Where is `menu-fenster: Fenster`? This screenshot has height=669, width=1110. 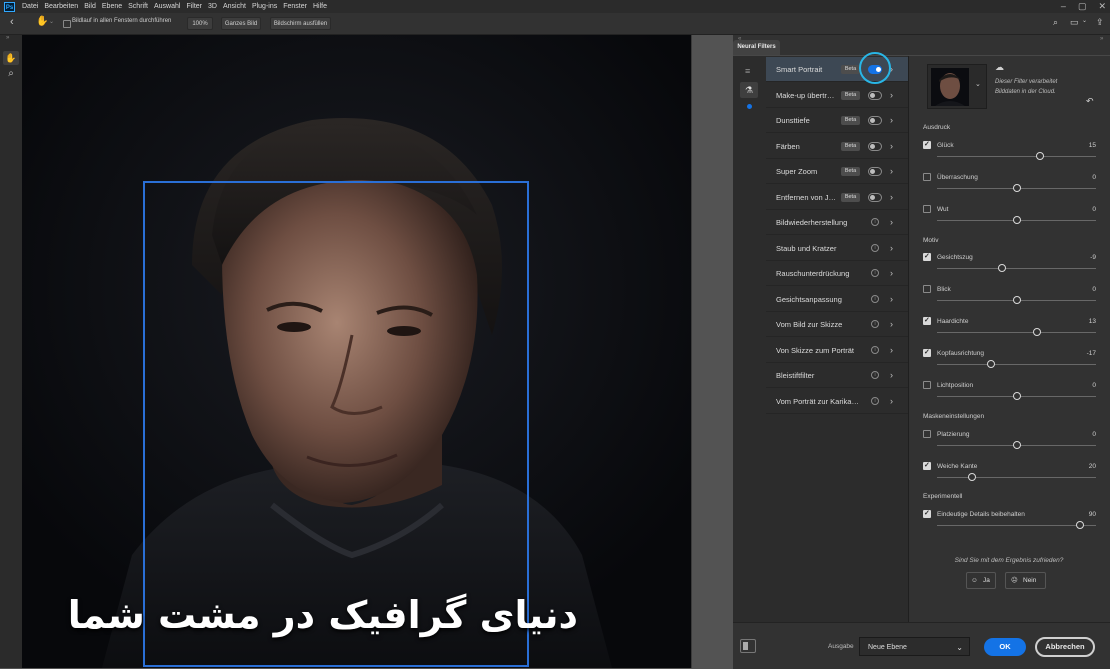
menu-fenster: Fenster is located at coordinates (295, 6).